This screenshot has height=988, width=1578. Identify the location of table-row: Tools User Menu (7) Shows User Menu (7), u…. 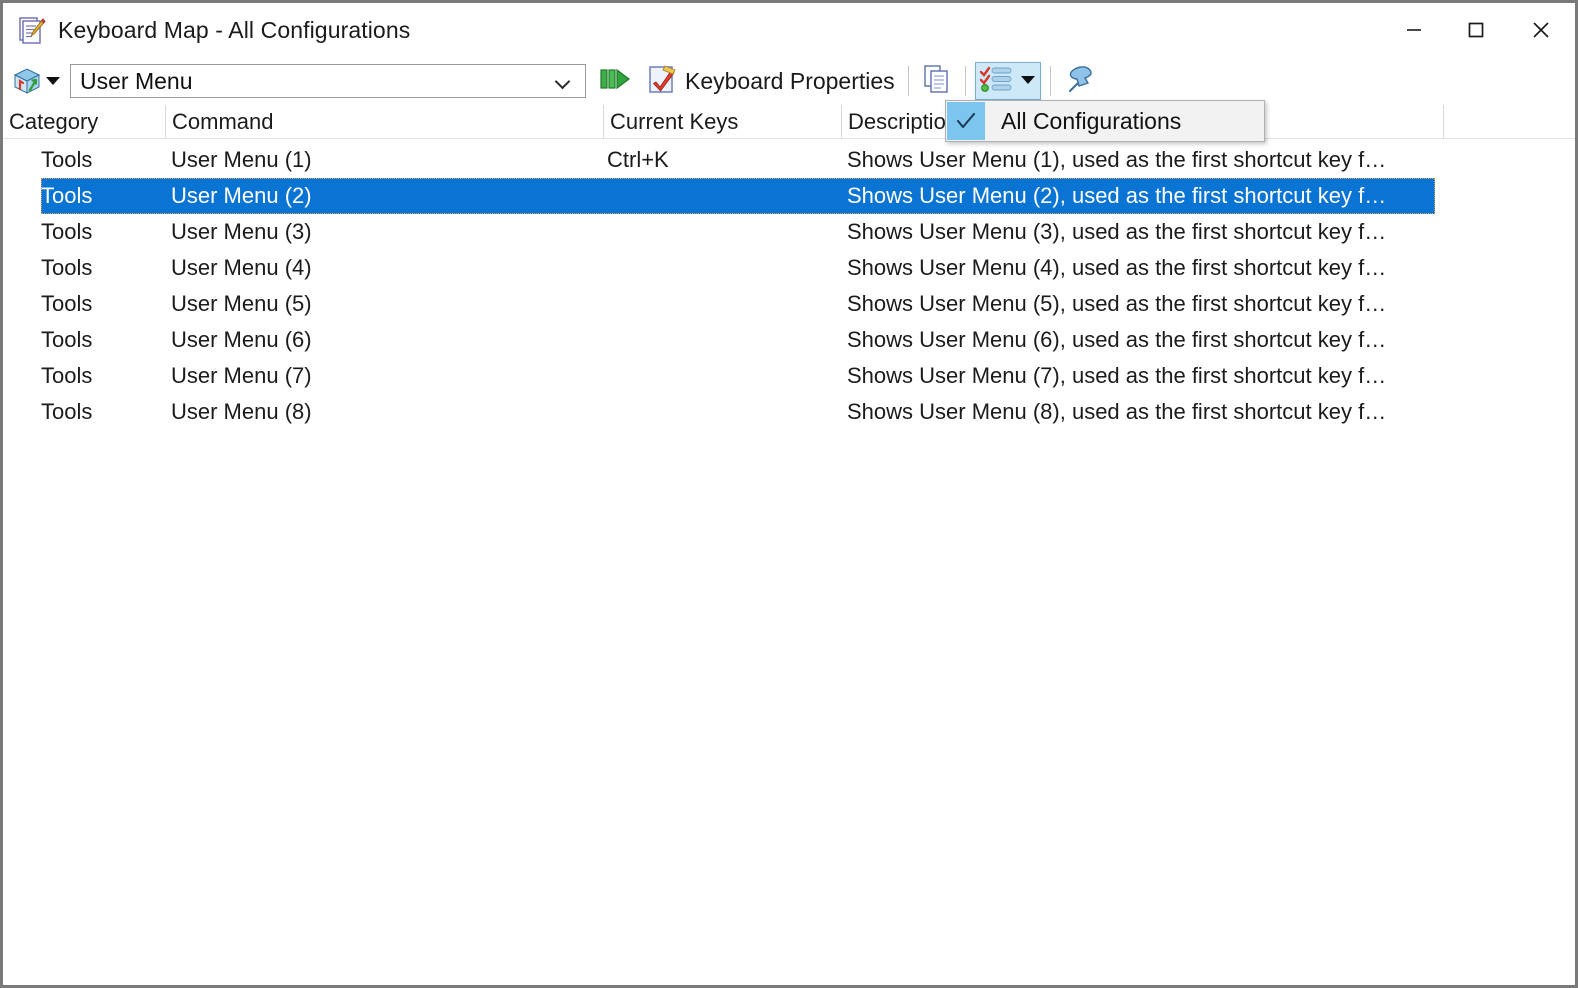
(789, 376).